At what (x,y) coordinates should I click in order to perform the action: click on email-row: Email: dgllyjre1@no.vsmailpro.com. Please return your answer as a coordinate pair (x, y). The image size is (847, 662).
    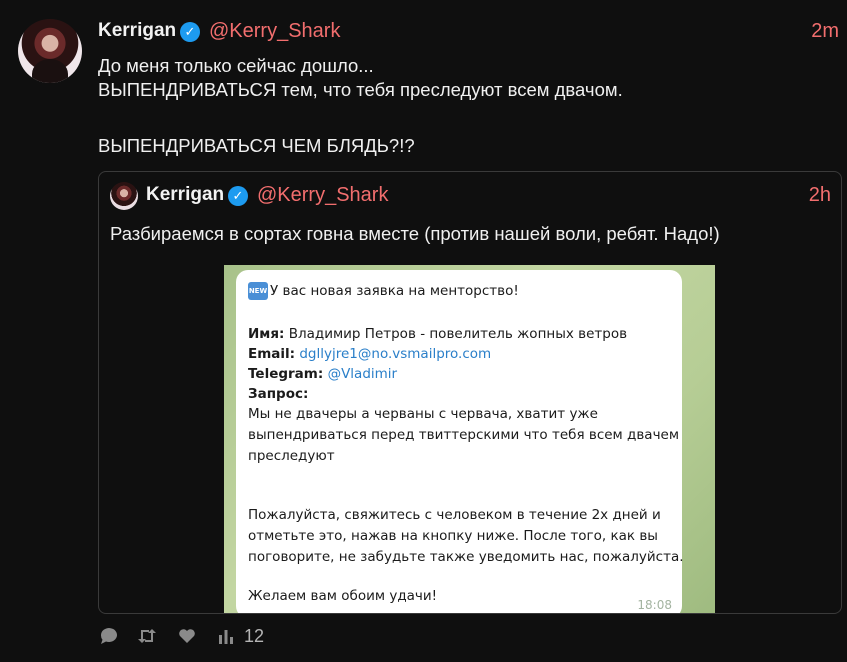
    Looking at the image, I should click on (369, 354).